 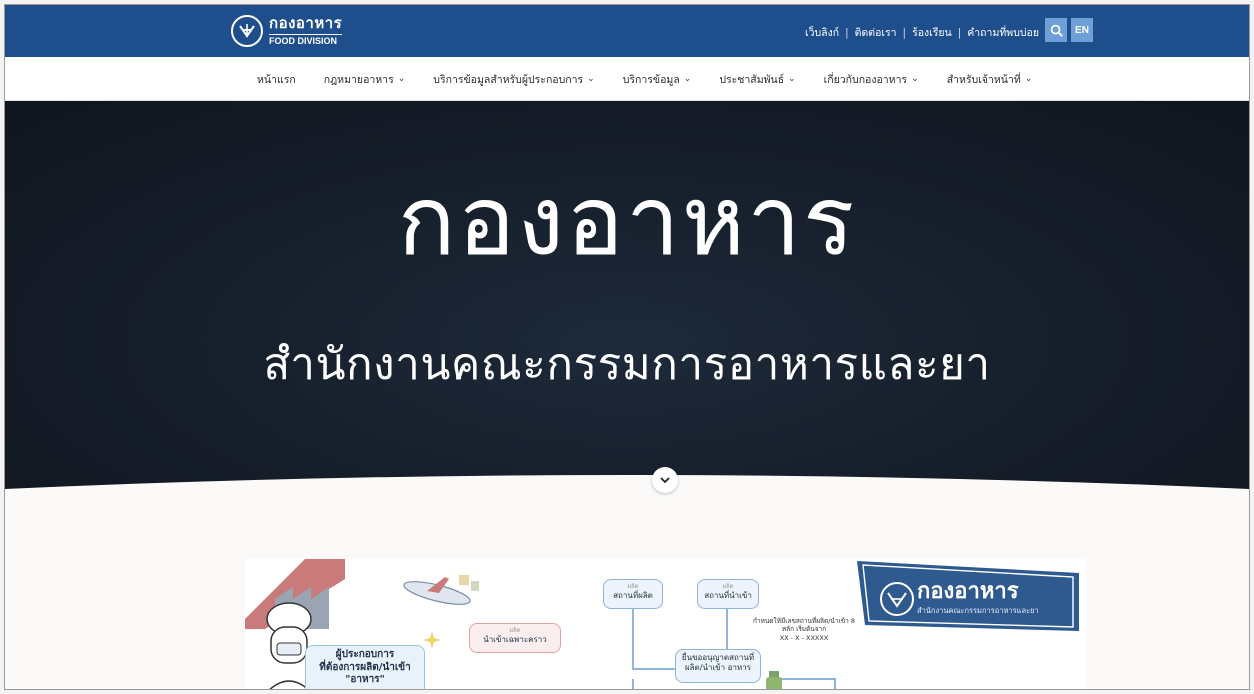 I want to click on nav-item-food-law: กฎหมายอาหาร ⌄, so click(x=365, y=79).